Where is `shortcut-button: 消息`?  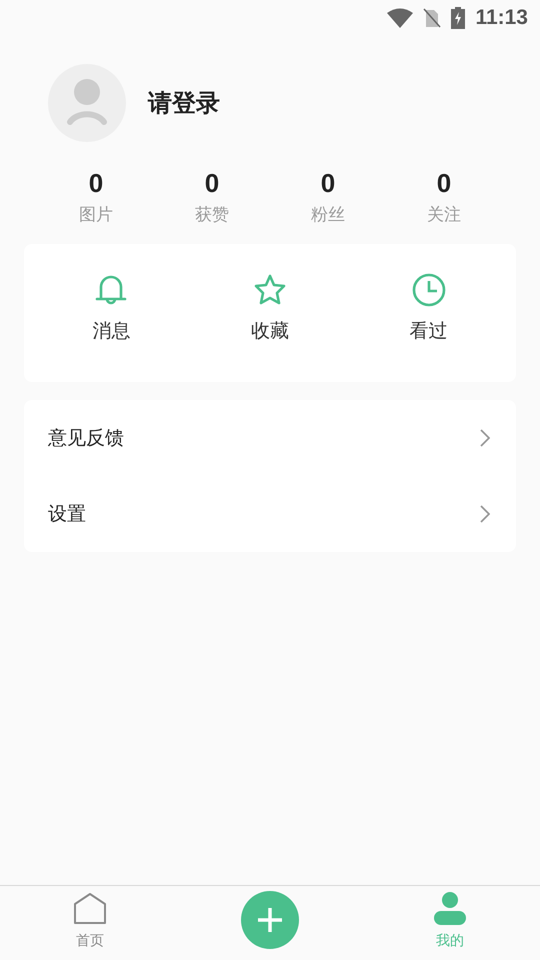 shortcut-button: 消息 is located at coordinates (111, 308).